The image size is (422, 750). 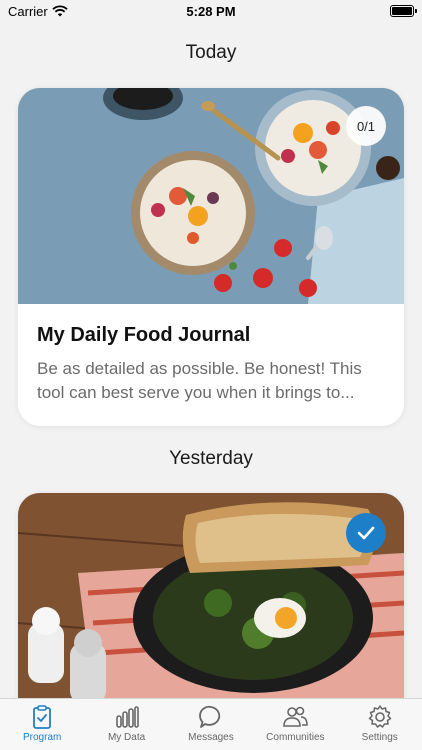 What do you see at coordinates (211, 52) in the screenshot?
I see `section-title-today: Today` at bounding box center [211, 52].